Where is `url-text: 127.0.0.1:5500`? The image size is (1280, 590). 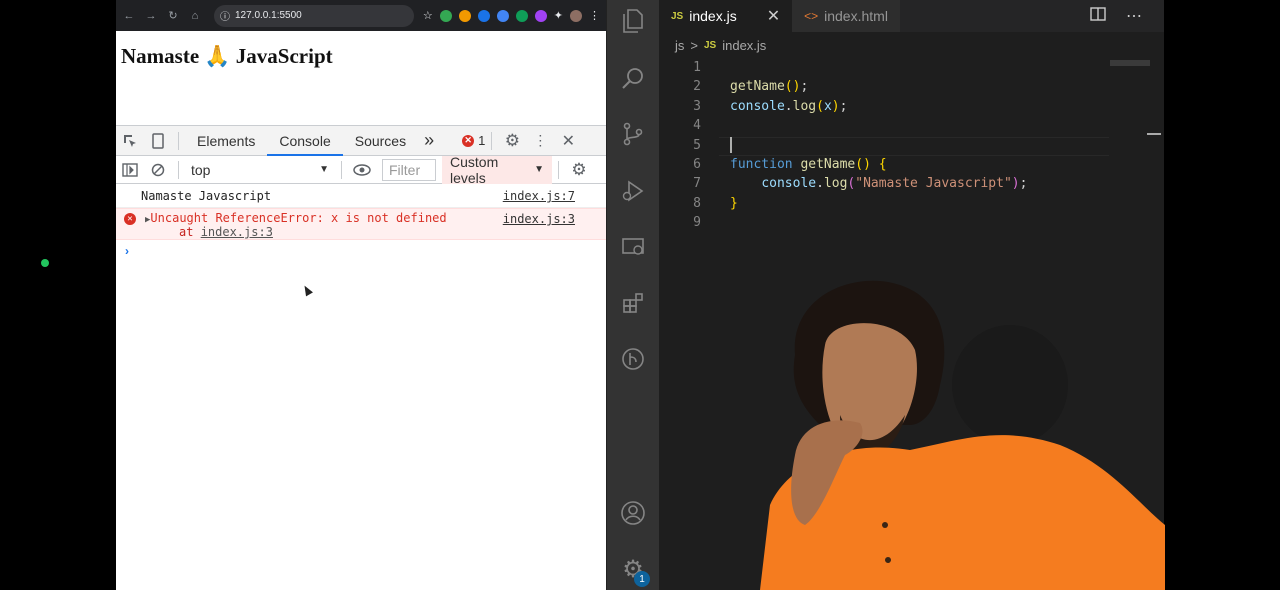 url-text: 127.0.0.1:5500 is located at coordinates (268, 15).